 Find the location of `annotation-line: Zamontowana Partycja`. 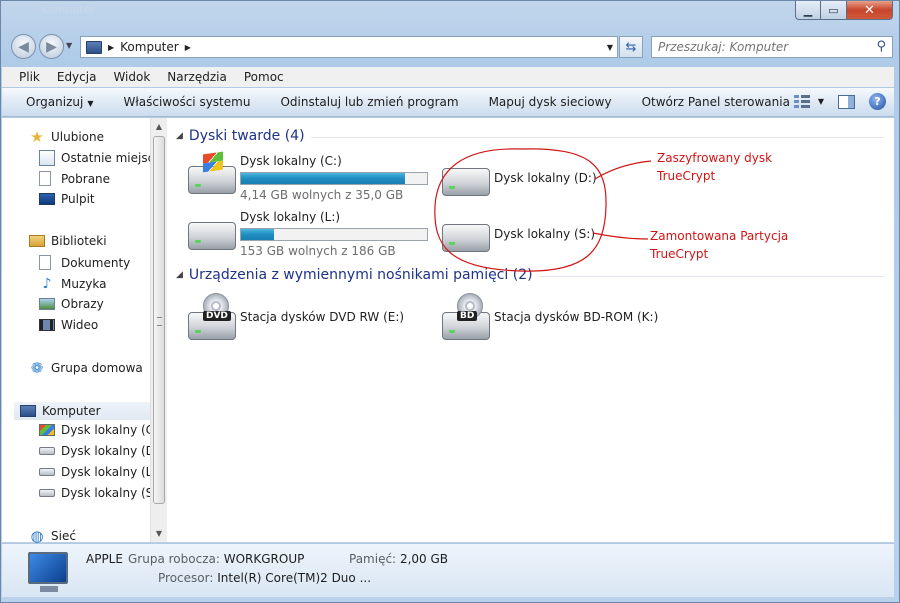

annotation-line: Zamontowana Partycja is located at coordinates (719, 236).